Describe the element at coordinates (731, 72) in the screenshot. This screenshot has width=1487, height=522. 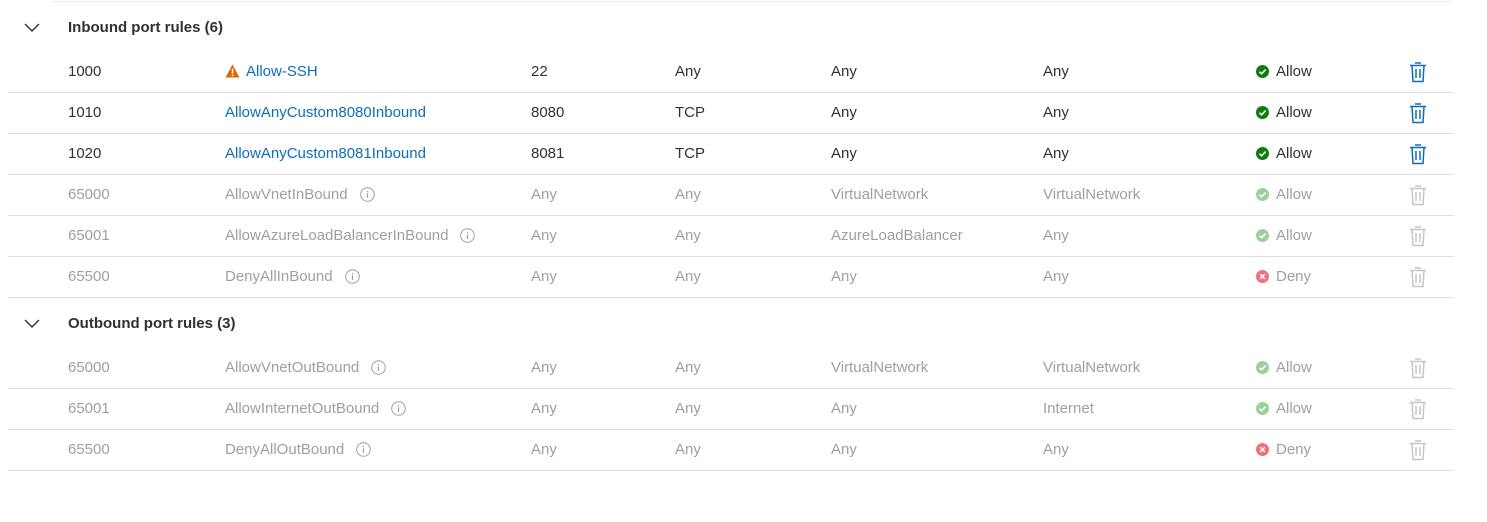
I see `rule-row: 1000 Allow-SSH 22 Any Any Any Allow` at that location.